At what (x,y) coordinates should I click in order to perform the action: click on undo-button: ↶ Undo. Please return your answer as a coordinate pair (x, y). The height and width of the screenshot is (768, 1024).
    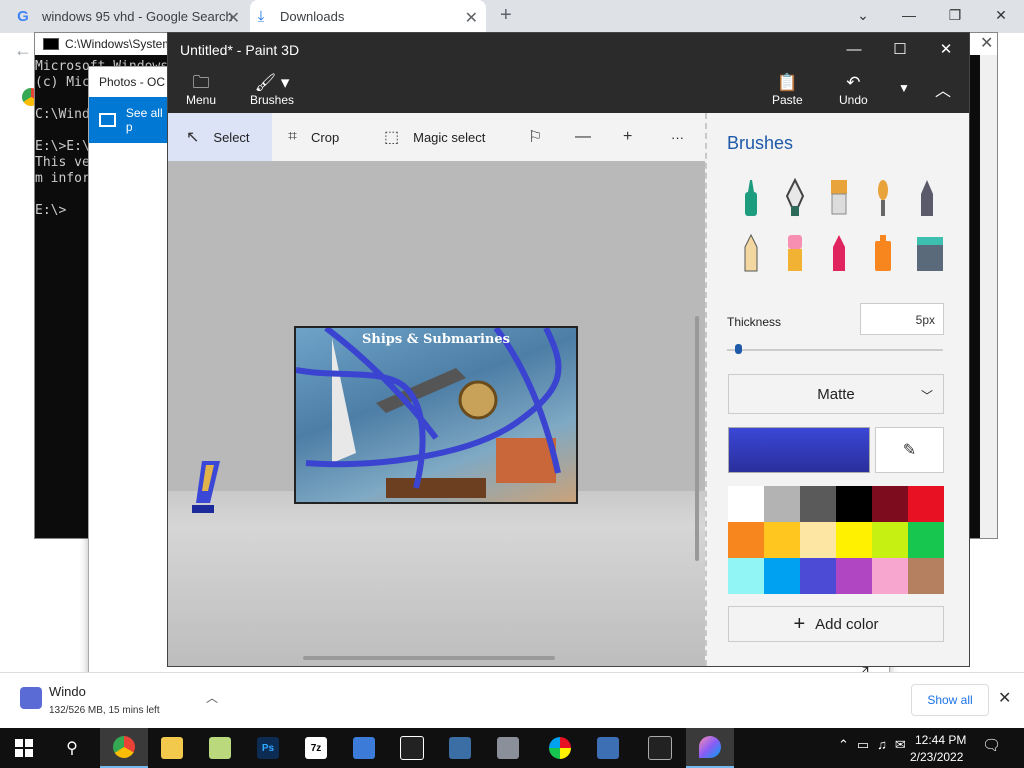
    Looking at the image, I should click on (853, 90).